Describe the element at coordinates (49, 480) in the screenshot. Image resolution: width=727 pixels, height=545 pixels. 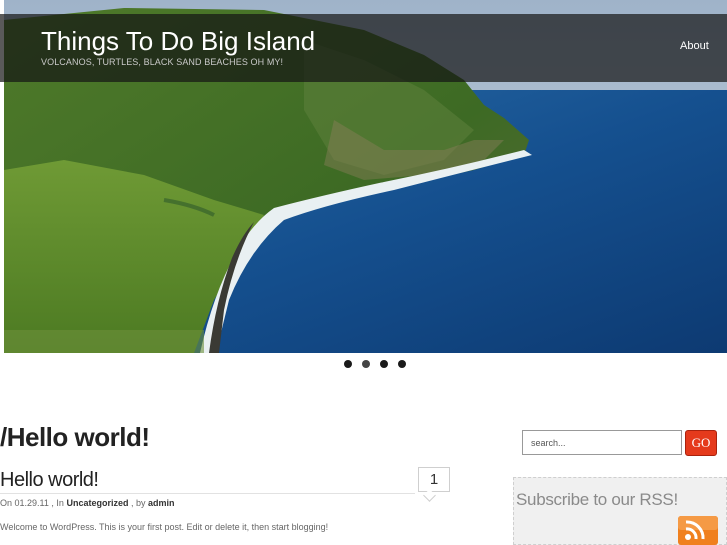
I see `post-title-link: Hello world!` at that location.